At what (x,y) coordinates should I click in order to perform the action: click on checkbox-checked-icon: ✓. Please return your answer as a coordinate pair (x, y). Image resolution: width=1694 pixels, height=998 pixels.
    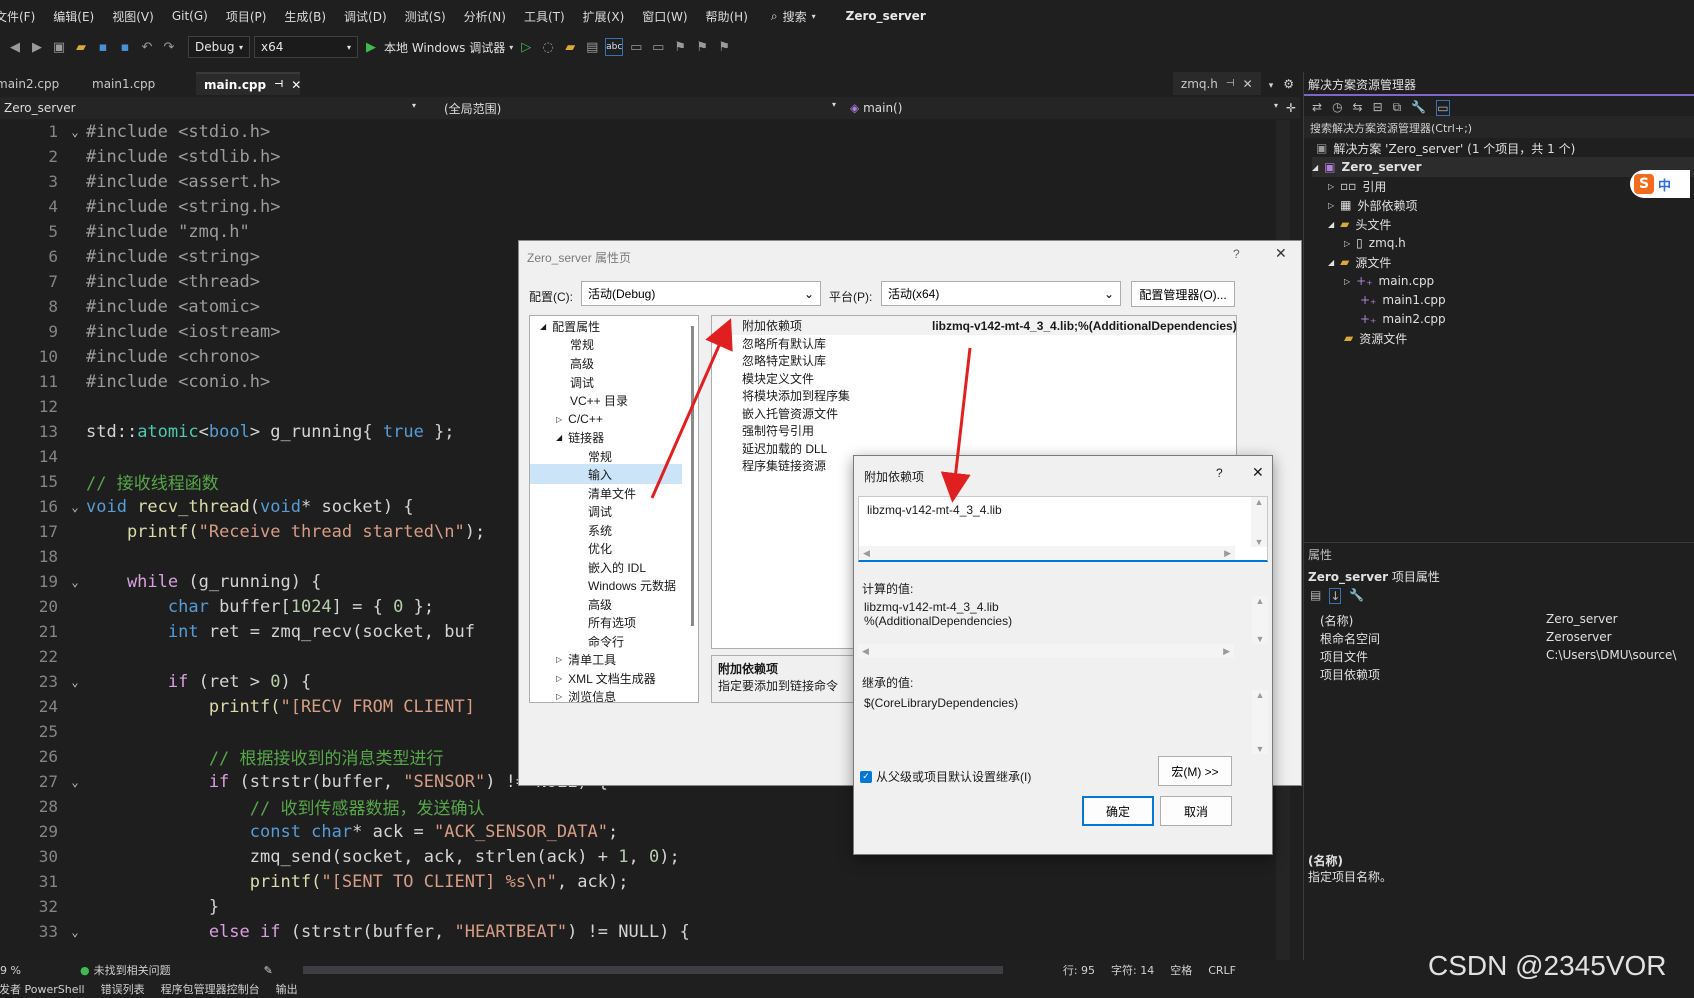
    Looking at the image, I should click on (866, 776).